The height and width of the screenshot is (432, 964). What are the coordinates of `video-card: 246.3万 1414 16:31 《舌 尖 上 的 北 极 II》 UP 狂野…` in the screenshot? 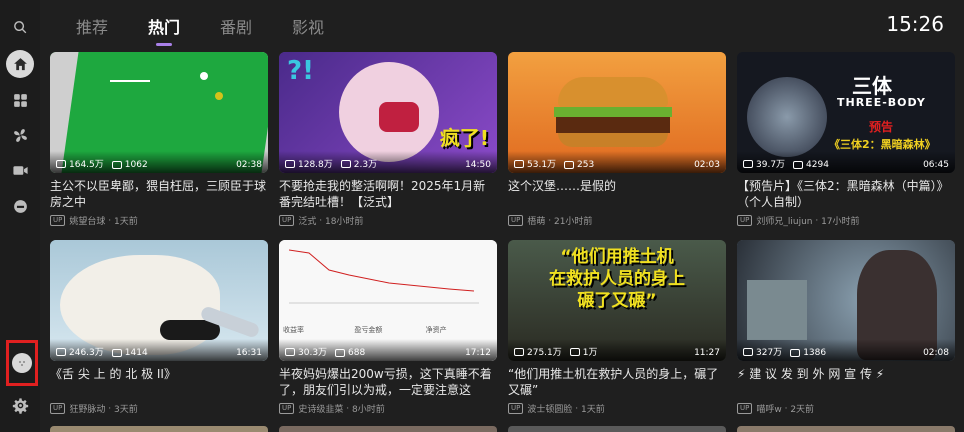 It's located at (159, 327).